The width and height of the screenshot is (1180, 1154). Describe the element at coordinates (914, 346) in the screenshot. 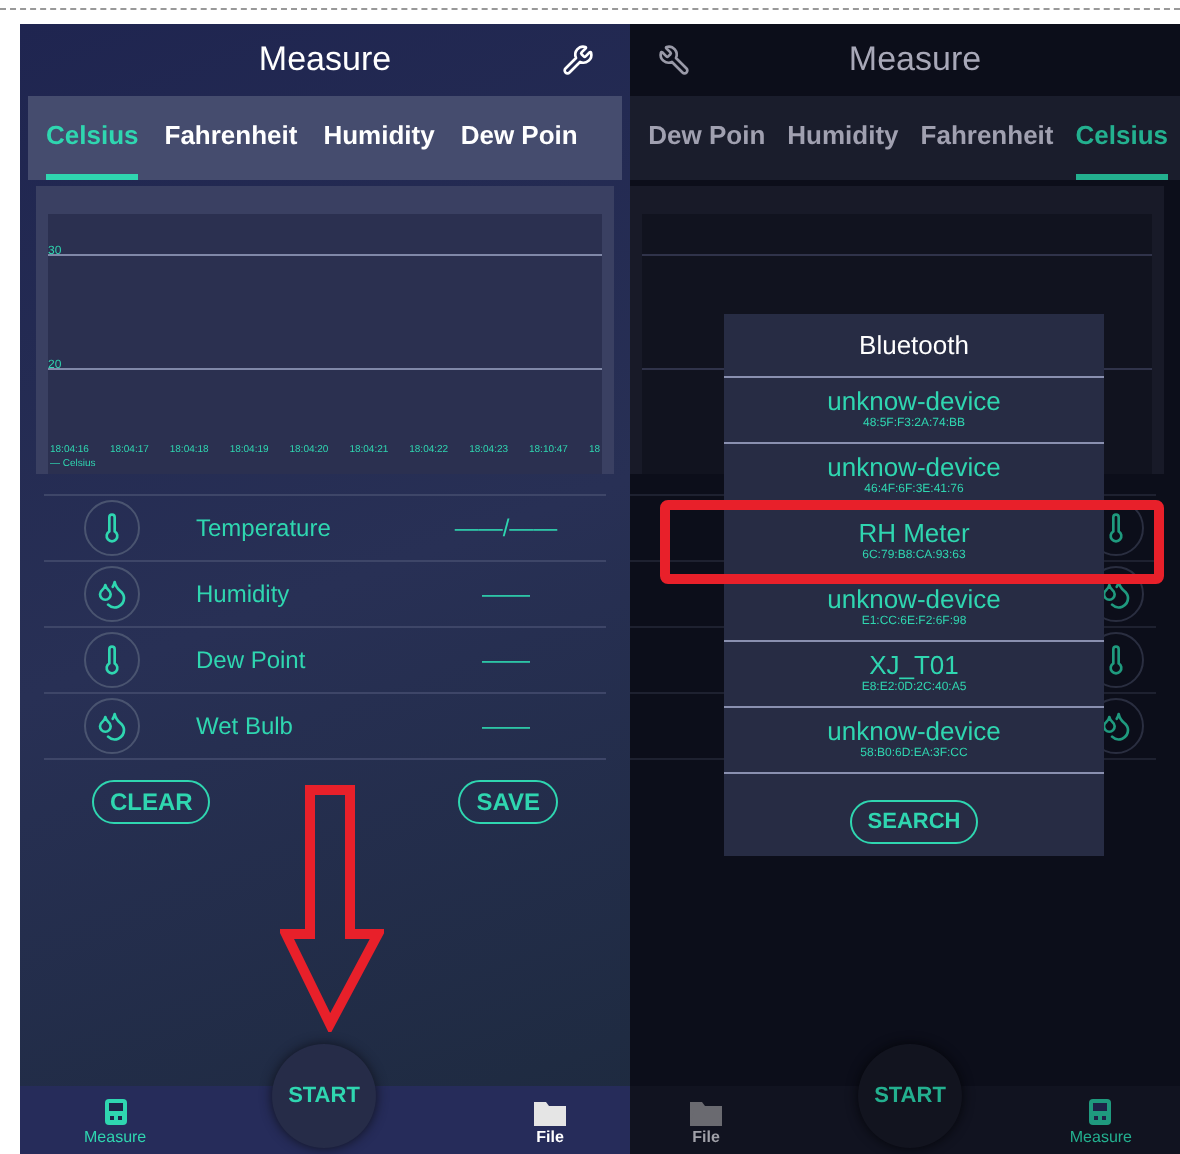

I see `dialog-title: Bluetooth` at that location.